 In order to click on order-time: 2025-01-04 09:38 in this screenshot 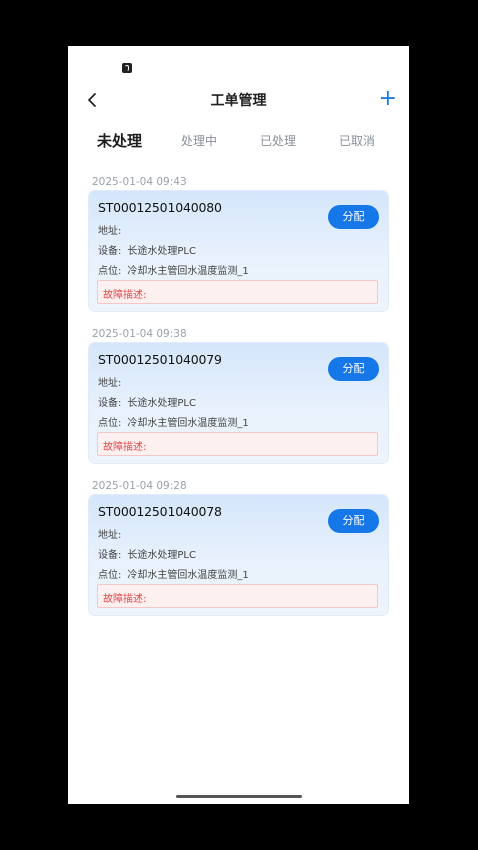, I will do `click(139, 334)`.